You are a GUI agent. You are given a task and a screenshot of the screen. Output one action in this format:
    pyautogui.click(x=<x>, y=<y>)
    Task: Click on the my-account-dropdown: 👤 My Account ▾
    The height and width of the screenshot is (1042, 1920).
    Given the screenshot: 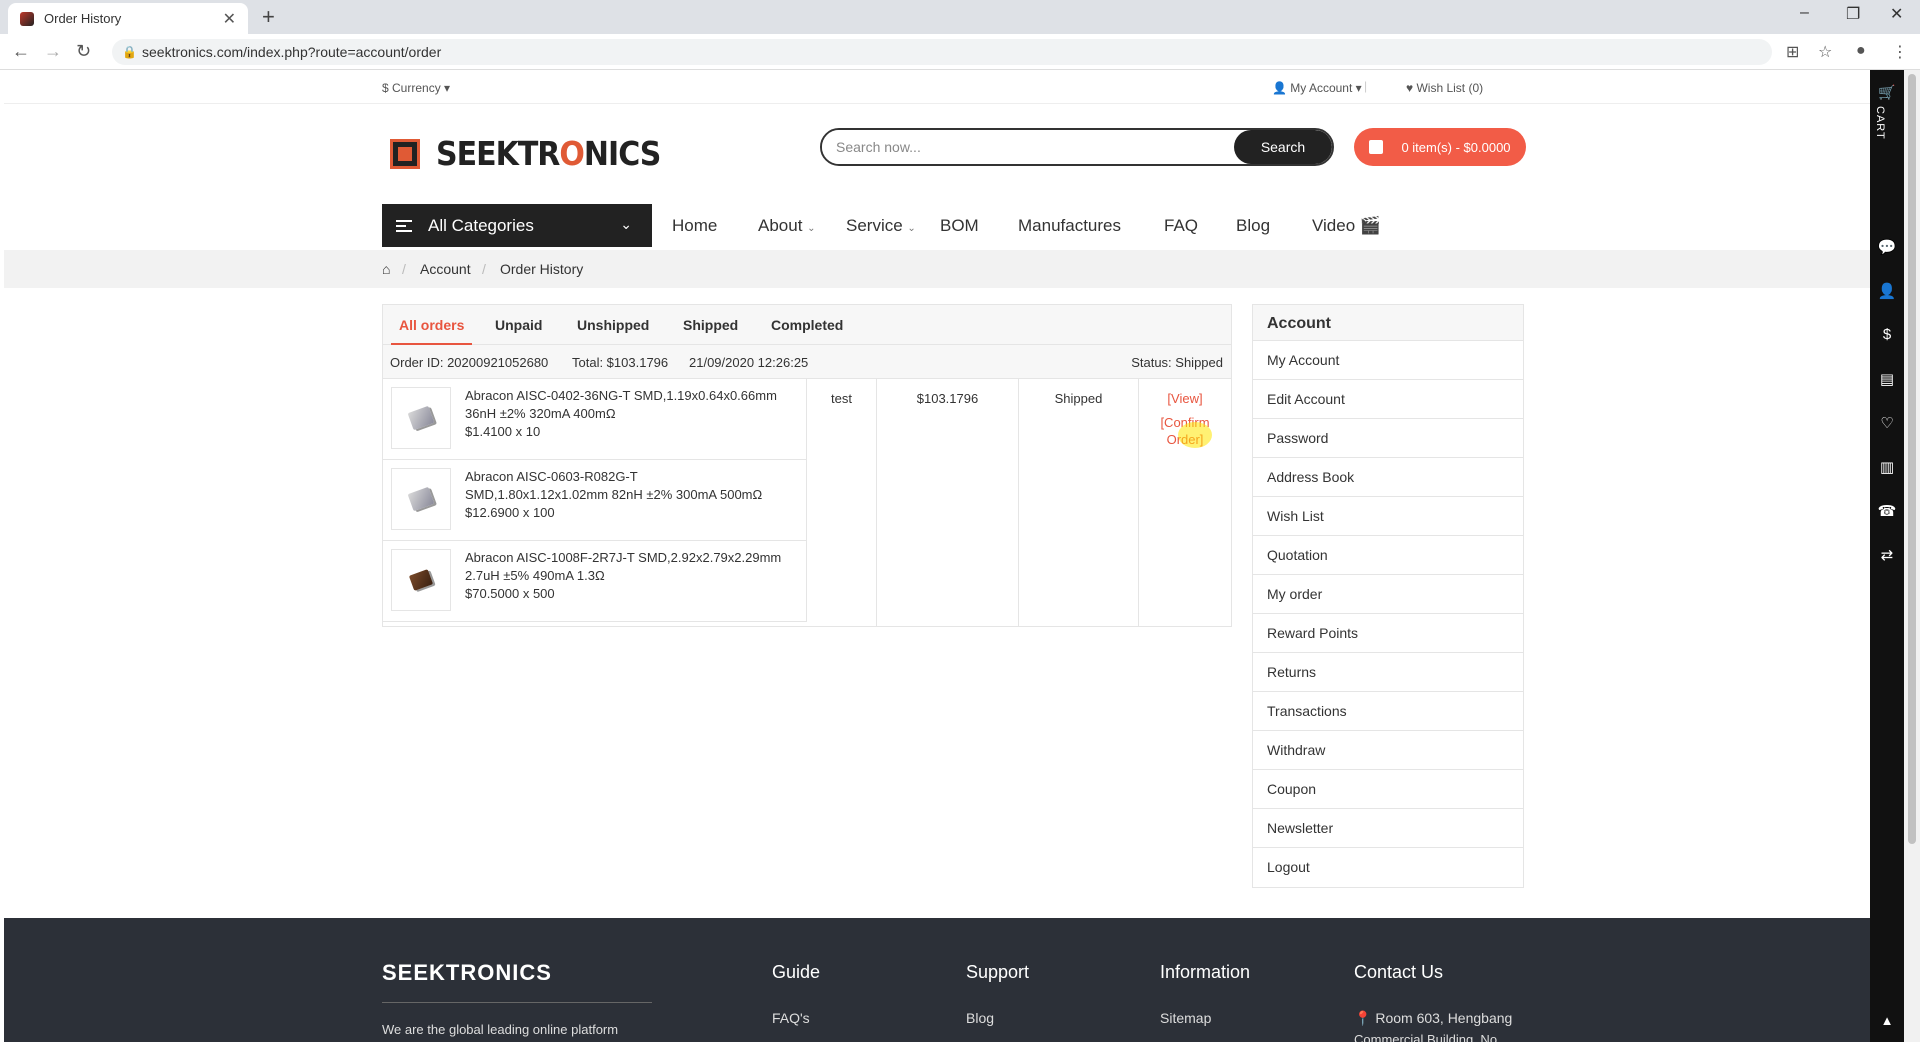 What is the action you would take?
    pyautogui.click(x=1317, y=88)
    